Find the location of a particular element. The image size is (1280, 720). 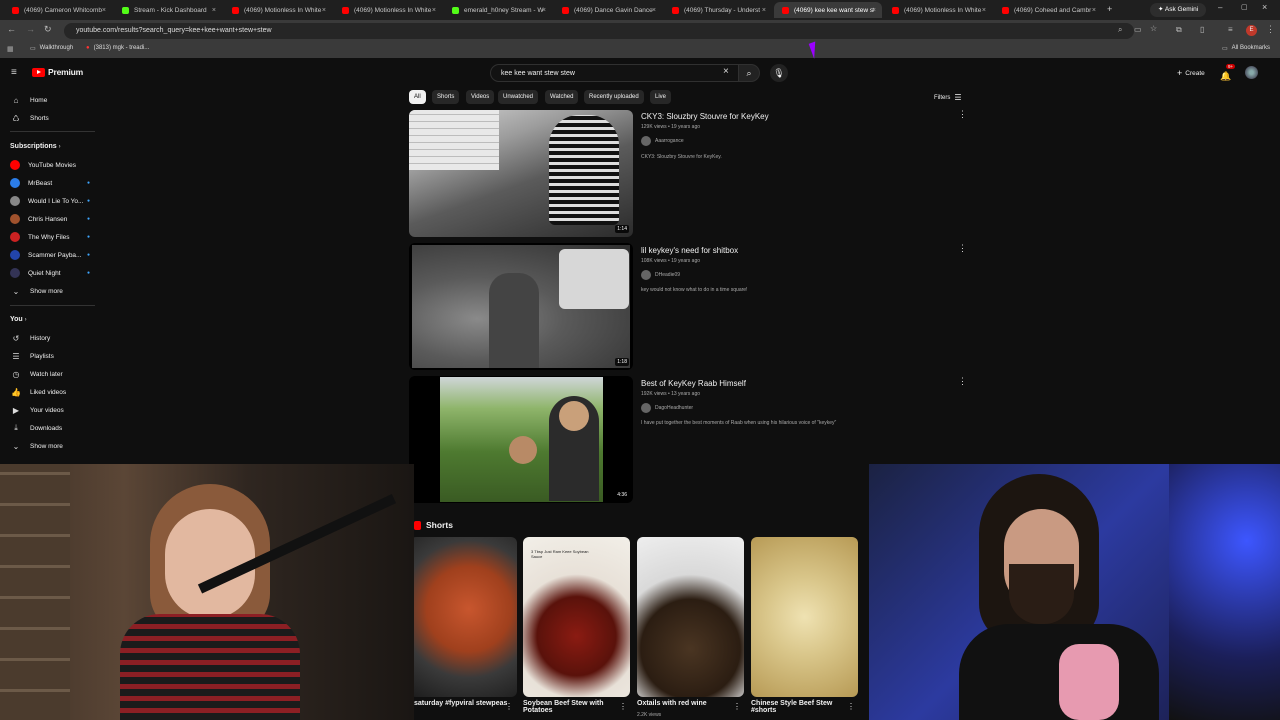

notifications-button: 🔔 9+ is located at coordinates (1228, 74).